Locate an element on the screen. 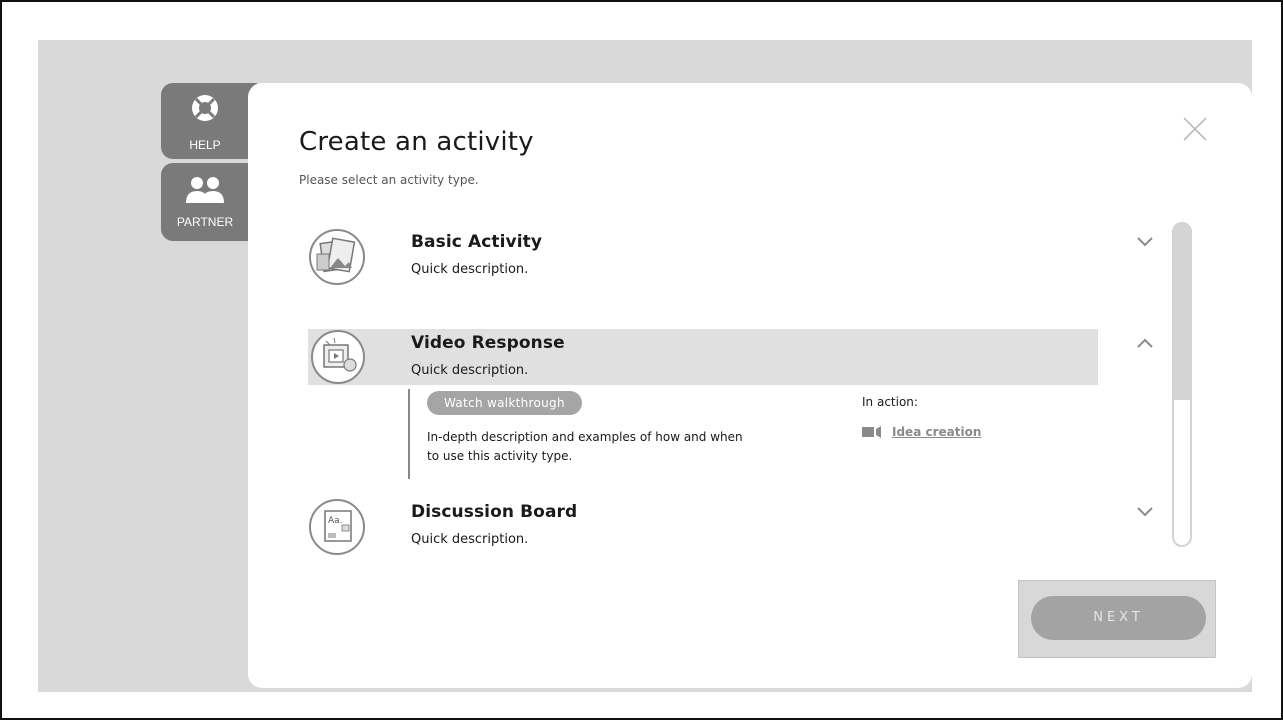 The height and width of the screenshot is (720, 1283). help-tab: HELP is located at coordinates (209, 121).